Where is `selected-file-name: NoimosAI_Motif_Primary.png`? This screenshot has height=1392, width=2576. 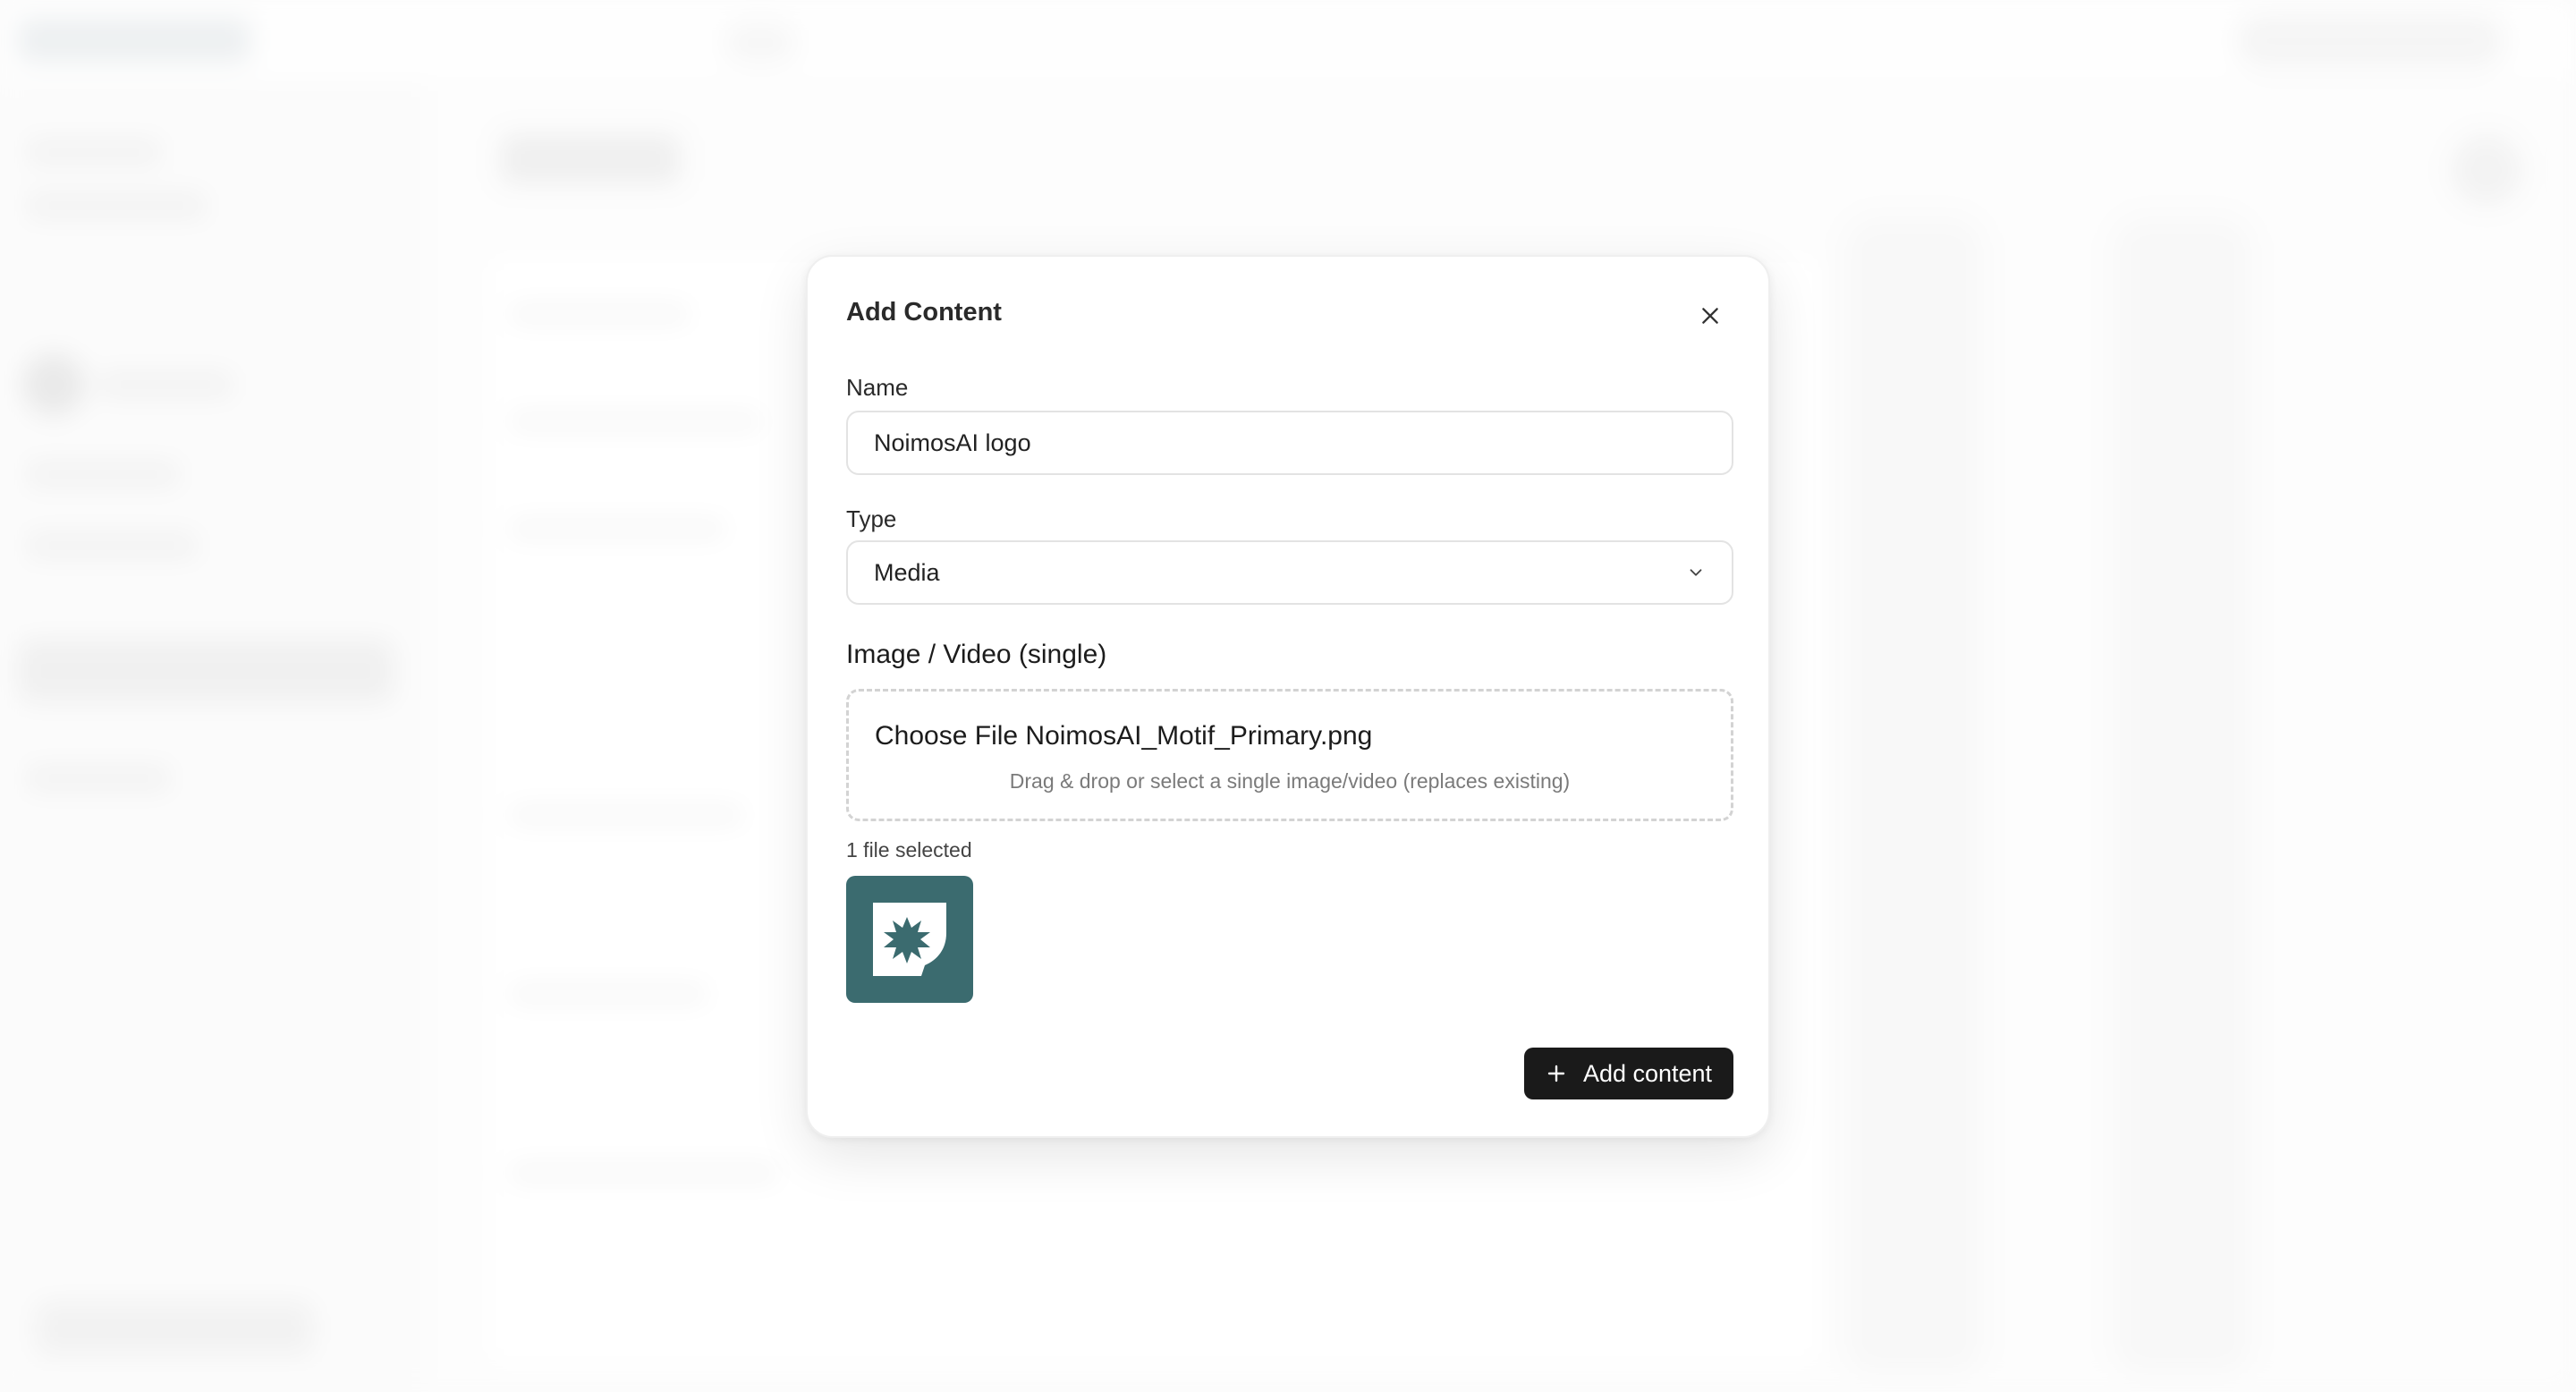
selected-file-name: NoimosAI_Motif_Primary.png is located at coordinates (1199, 736).